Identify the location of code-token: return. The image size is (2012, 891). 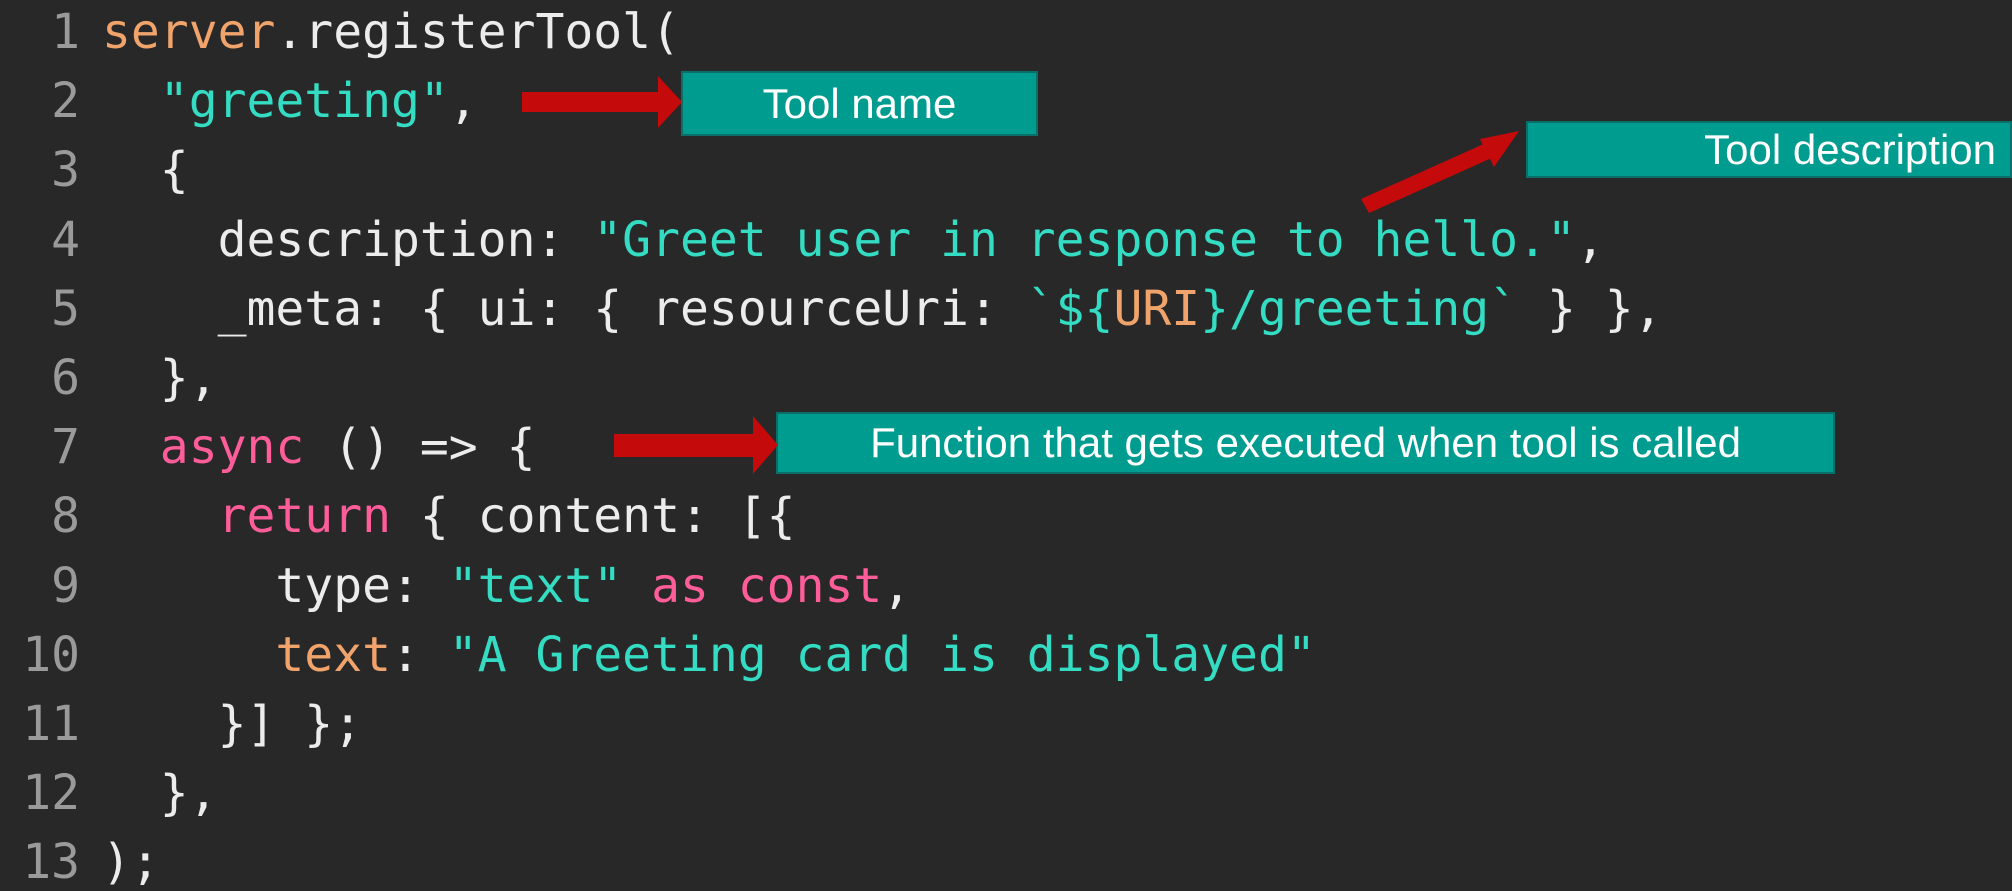
(304, 516).